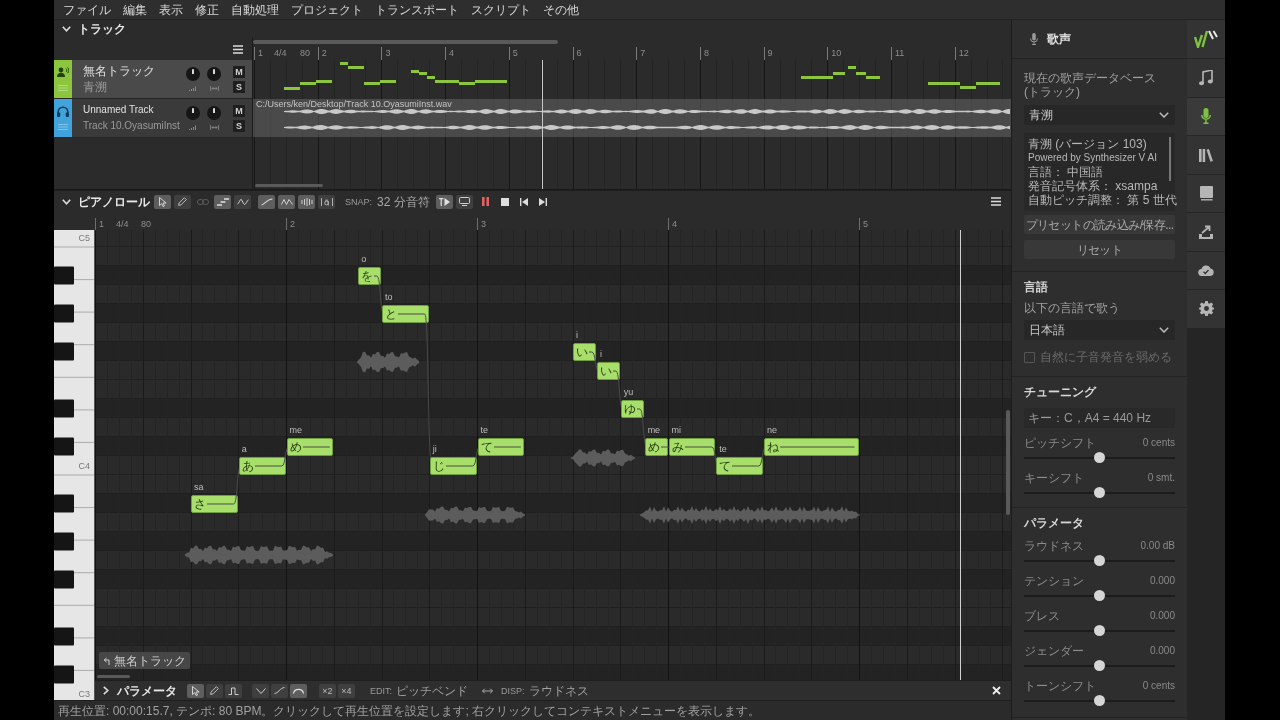 This screenshot has width=1280, height=720. What do you see at coordinates (327, 690) in the screenshot?
I see `multiplier-button: ×2` at bounding box center [327, 690].